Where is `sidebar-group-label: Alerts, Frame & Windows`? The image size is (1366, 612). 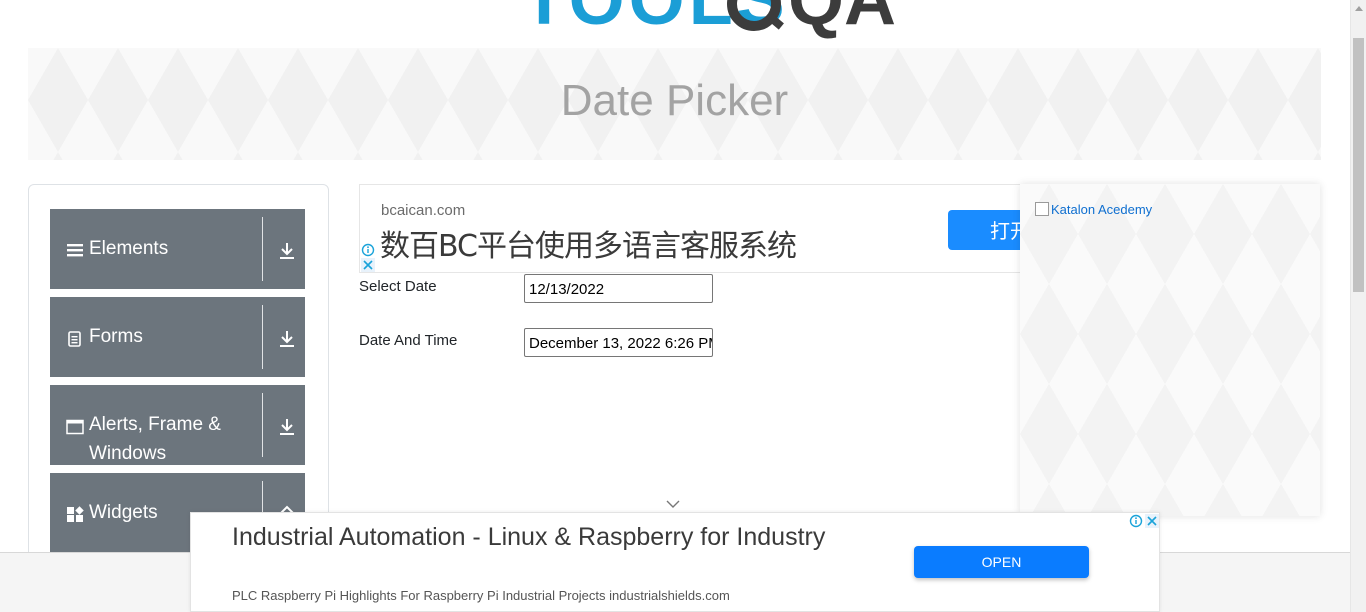
sidebar-group-label: Alerts, Frame & Windows is located at coordinates (155, 439).